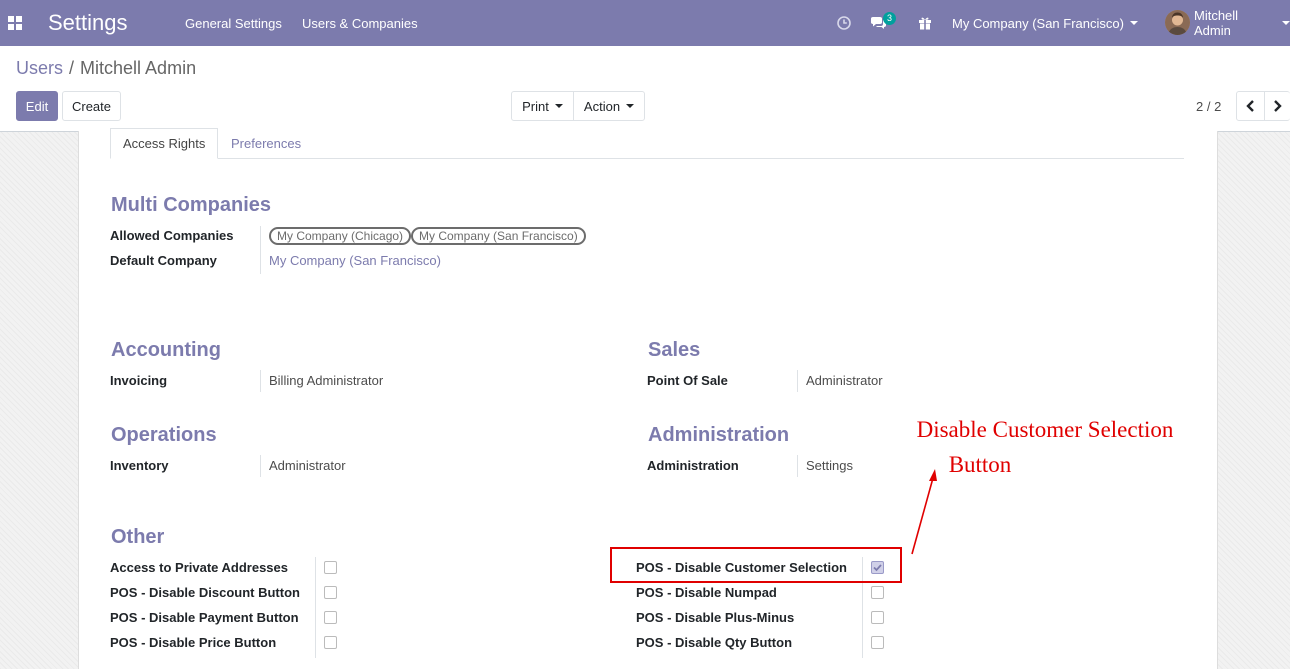  What do you see at coordinates (199, 567) in the screenshot?
I see `access-private-addresses-label: Access to Private Addresses` at bounding box center [199, 567].